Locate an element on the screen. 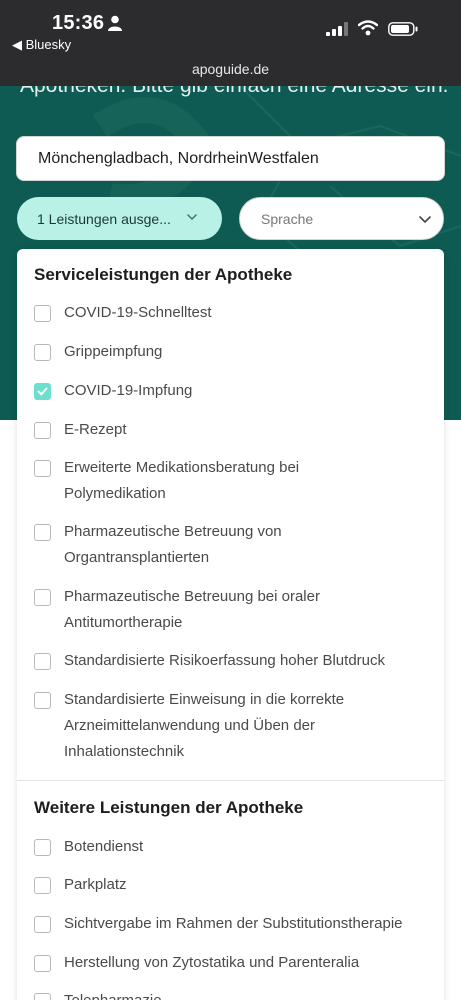 The image size is (461, 1000). address-bar-url: apoguide.de is located at coordinates (230, 69).